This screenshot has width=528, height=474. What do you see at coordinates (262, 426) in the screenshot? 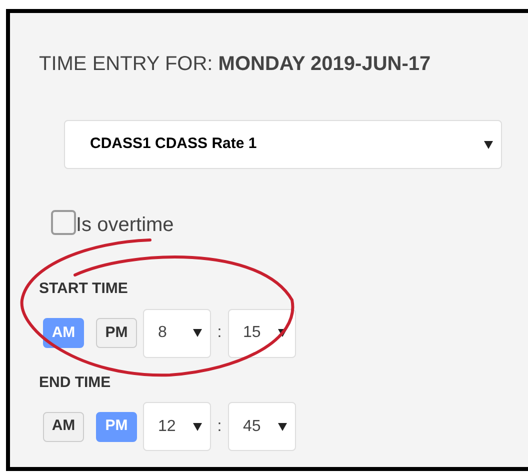
I see `minute-select: 45` at bounding box center [262, 426].